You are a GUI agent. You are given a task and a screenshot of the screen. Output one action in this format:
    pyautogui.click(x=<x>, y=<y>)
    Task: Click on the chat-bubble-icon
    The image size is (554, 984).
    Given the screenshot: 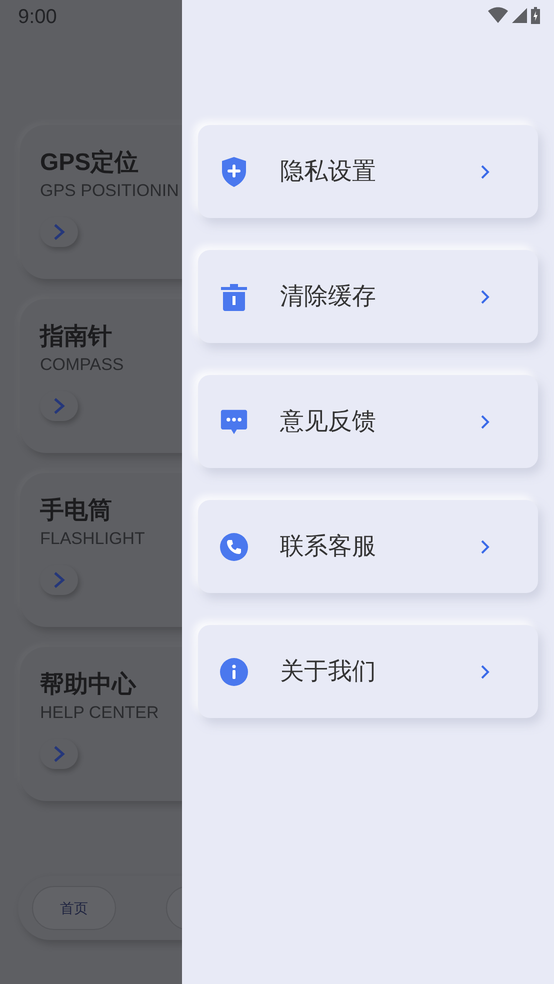 What is the action you would take?
    pyautogui.click(x=234, y=422)
    